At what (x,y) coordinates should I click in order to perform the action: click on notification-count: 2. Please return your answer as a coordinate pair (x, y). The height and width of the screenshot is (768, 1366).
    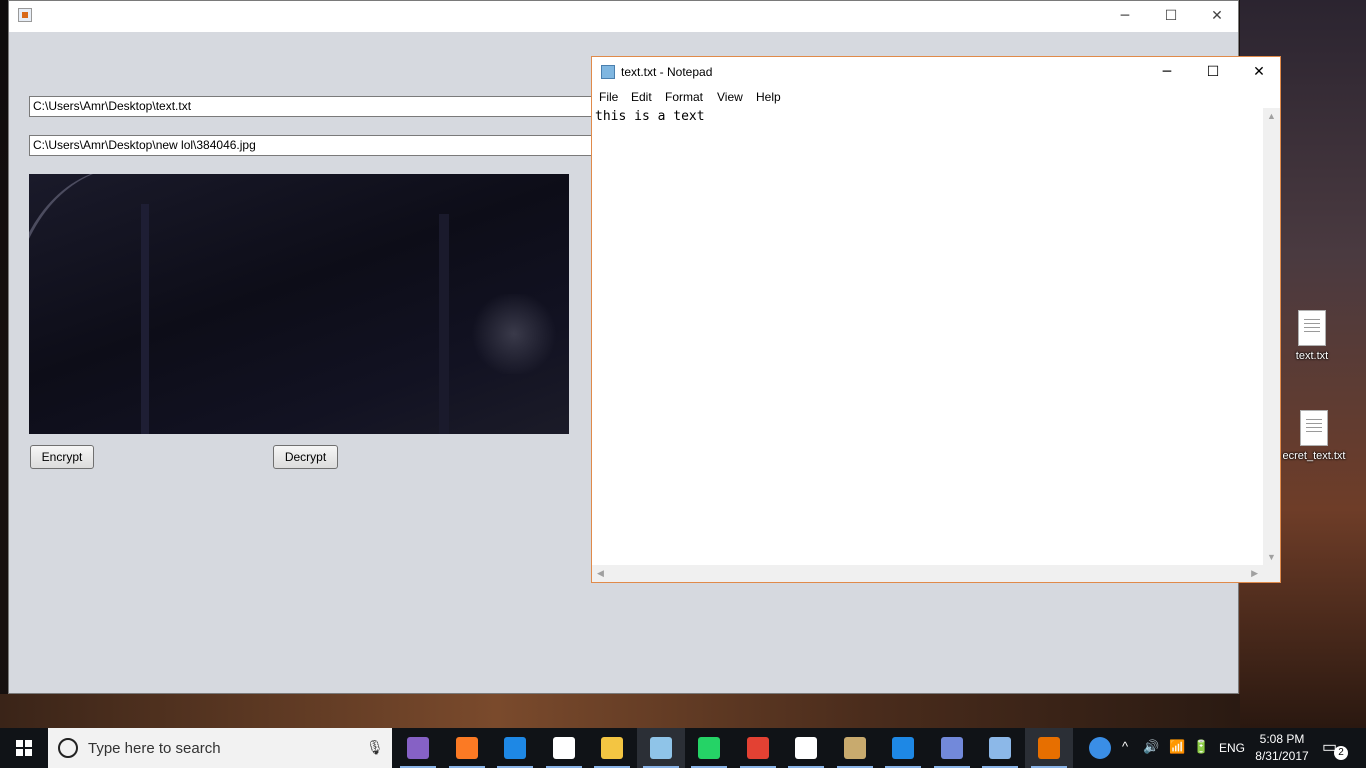
    Looking at the image, I should click on (1341, 753).